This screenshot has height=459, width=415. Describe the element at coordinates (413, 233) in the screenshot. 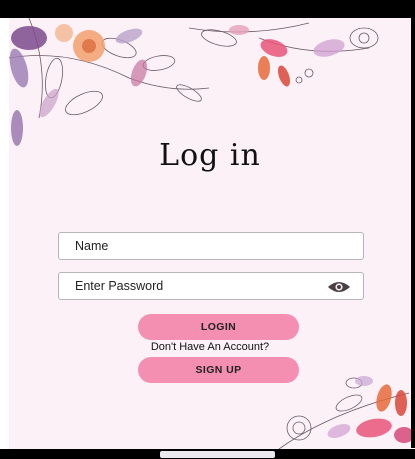

I see `screen-edge` at that location.